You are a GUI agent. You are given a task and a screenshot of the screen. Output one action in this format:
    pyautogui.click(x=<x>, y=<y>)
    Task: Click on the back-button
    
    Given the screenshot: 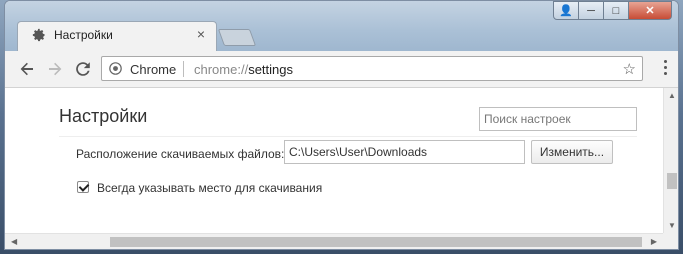 What is the action you would take?
    pyautogui.click(x=27, y=69)
    